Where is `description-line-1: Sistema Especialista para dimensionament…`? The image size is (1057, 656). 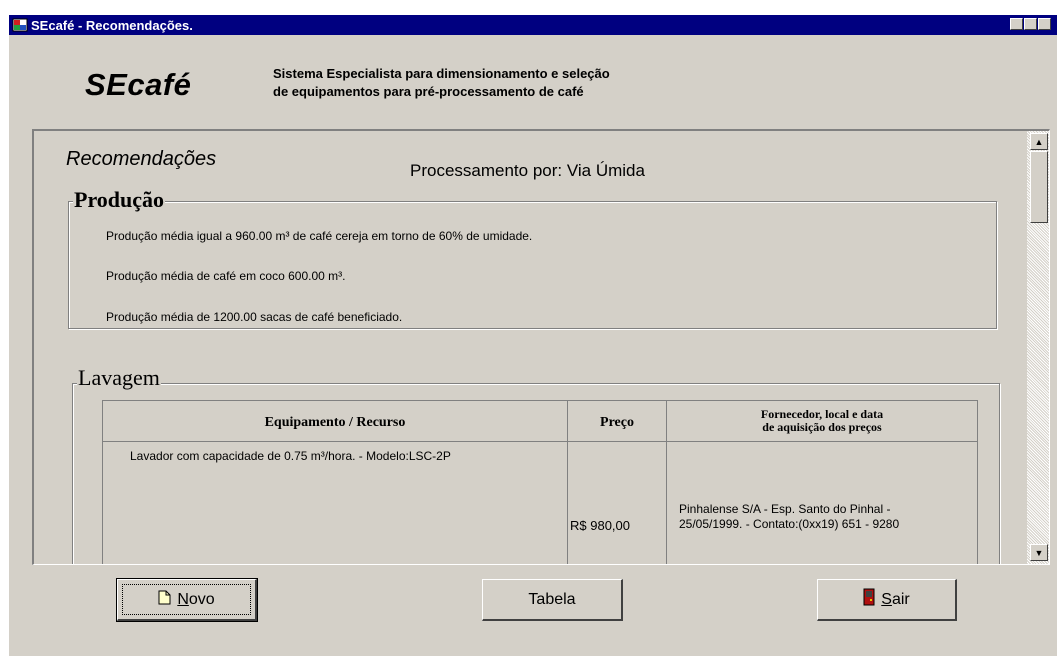
description-line-1: Sistema Especialista para dimensionament… is located at coordinates (441, 73).